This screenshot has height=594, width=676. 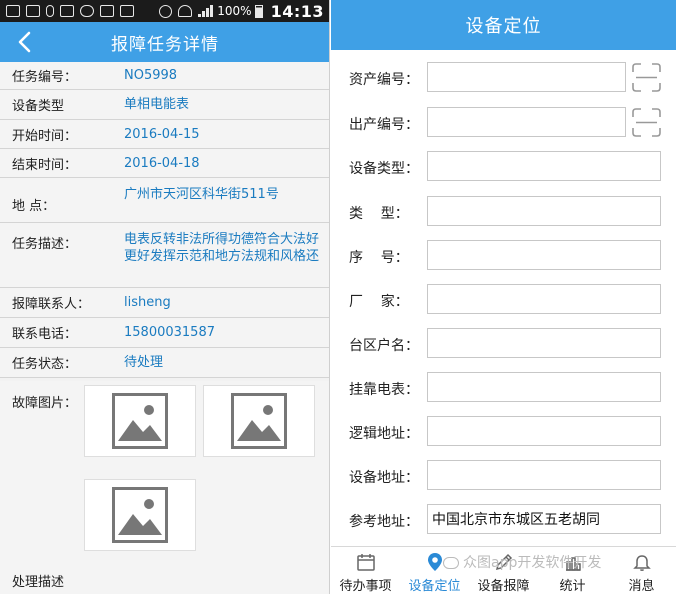 I want to click on handle-description-label: 处理描述, so click(x=38, y=582).